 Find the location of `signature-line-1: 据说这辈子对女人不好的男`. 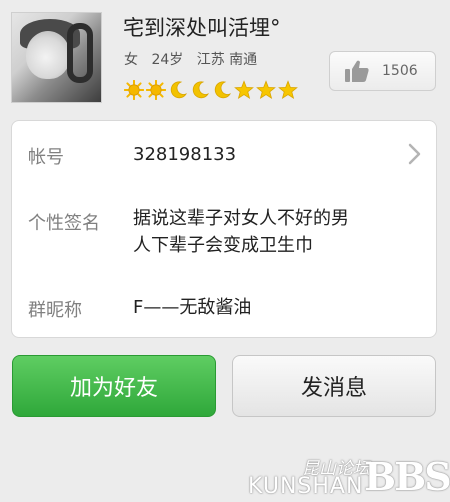

signature-line-1: 据说这辈子对女人不好的男 is located at coordinates (241, 218).